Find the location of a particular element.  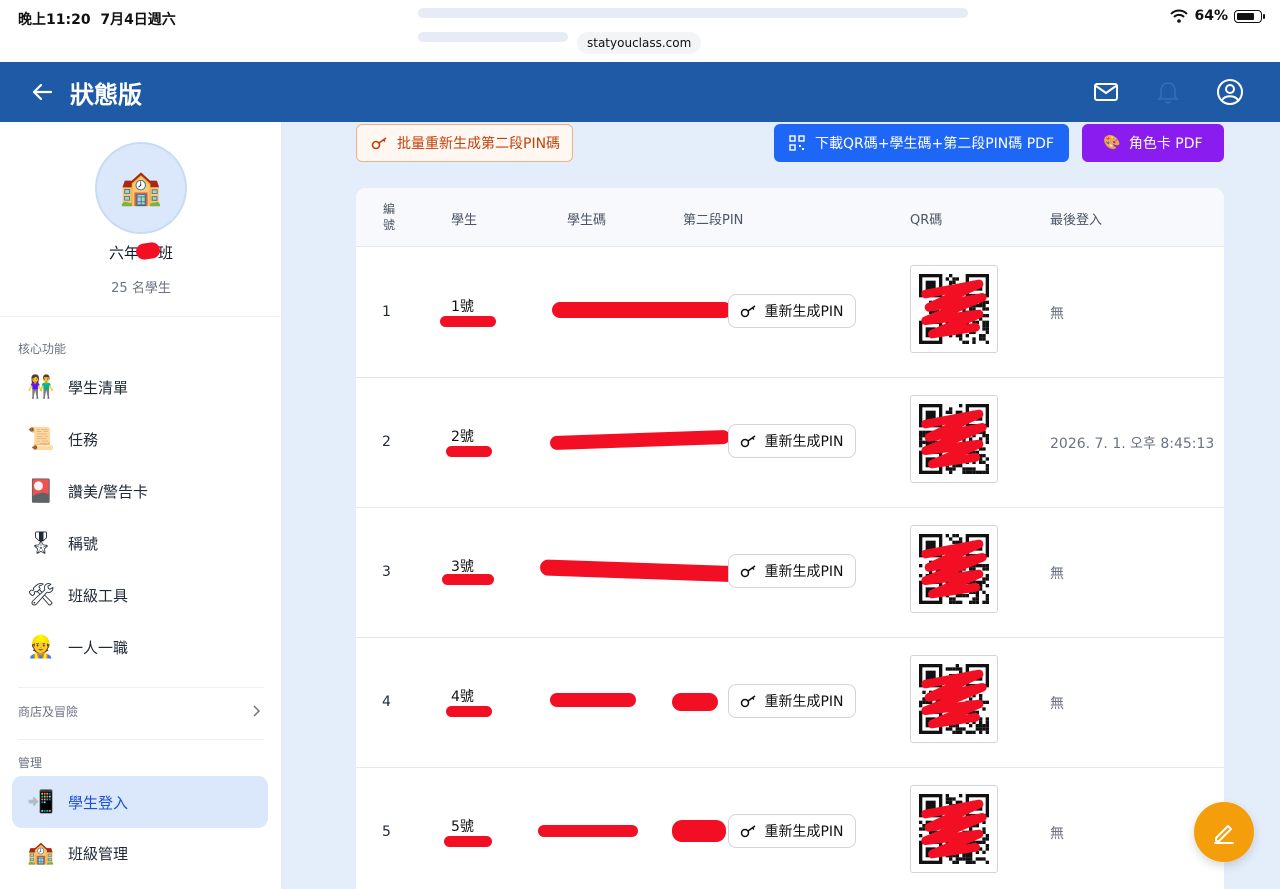

wifi-icon is located at coordinates (1179, 16).